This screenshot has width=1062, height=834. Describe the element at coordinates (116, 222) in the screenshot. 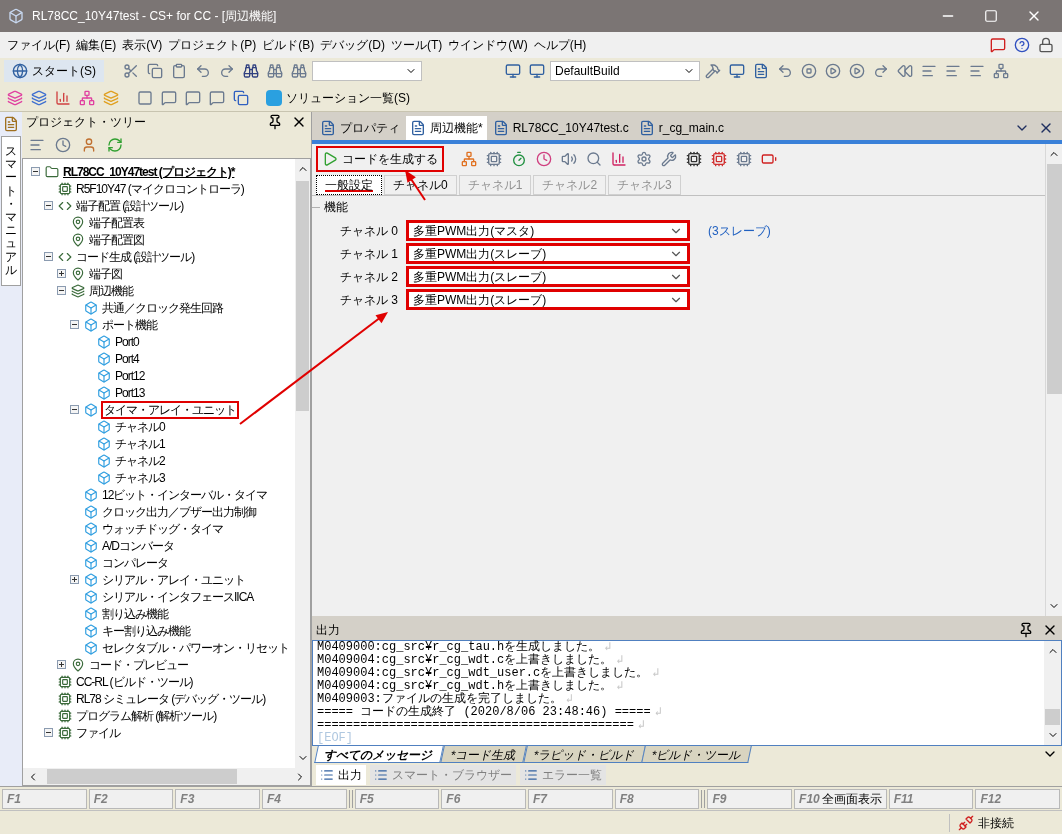

I see `tree-item: 端子配置表` at that location.